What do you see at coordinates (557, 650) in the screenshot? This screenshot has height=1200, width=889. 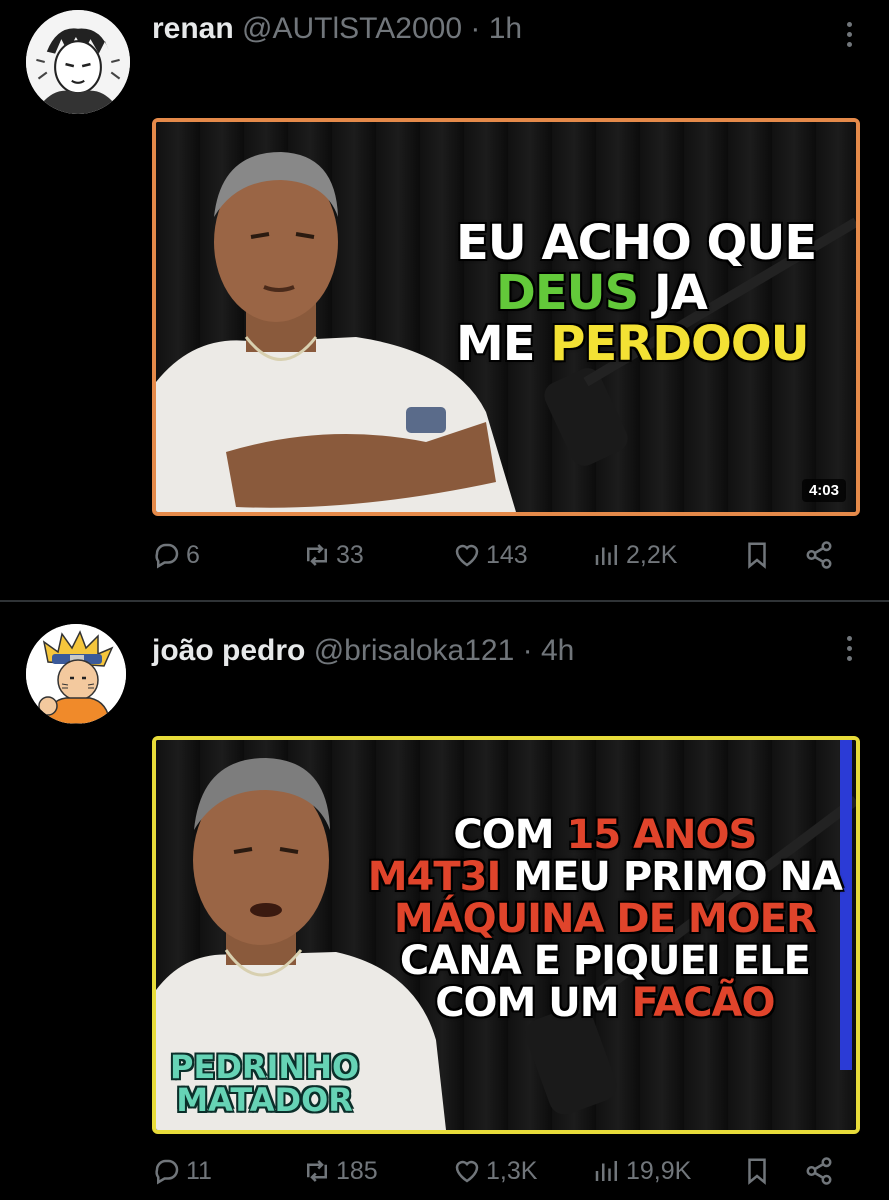 I see `timestamp: 4h` at bounding box center [557, 650].